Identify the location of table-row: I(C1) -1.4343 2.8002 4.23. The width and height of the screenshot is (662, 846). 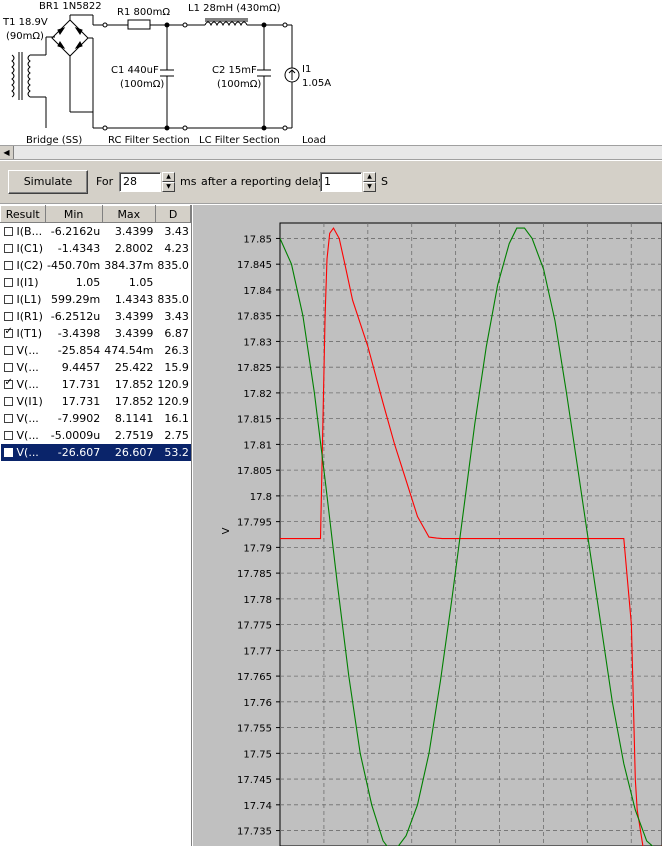
(96, 248).